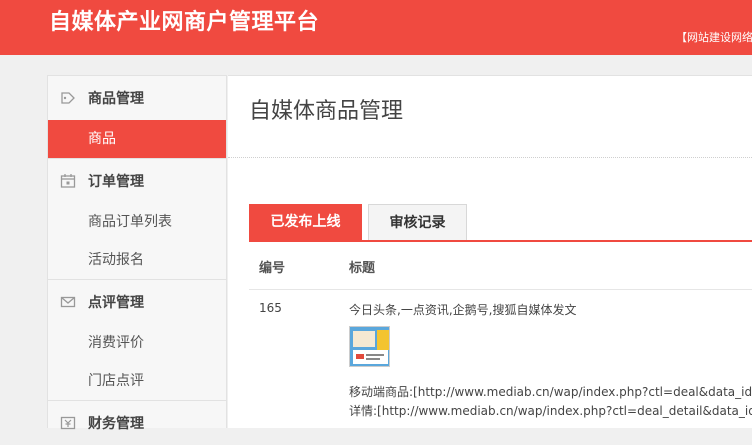 The height and width of the screenshot is (445, 752). What do you see at coordinates (137, 343) in the screenshot?
I see `sidebar-item-consumer-reviews: 消费评价` at bounding box center [137, 343].